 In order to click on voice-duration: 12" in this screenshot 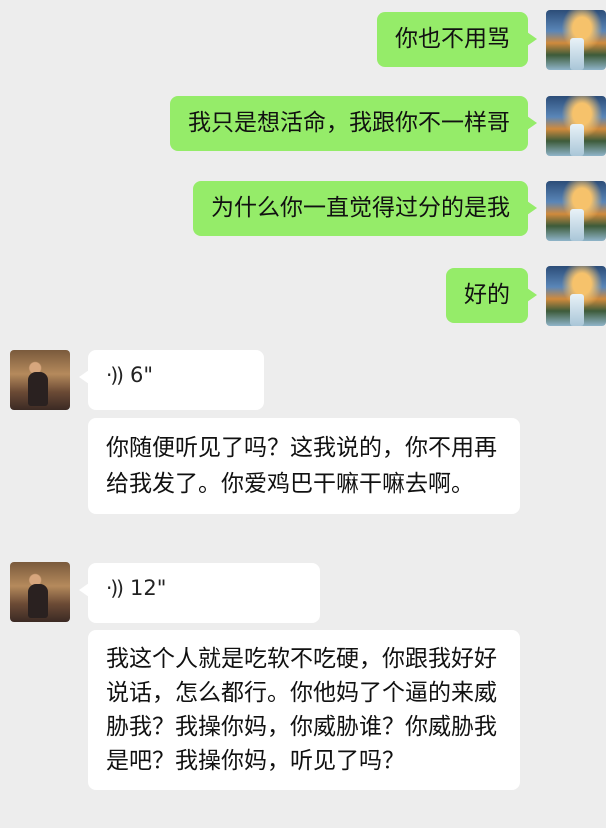, I will do `click(148, 588)`.